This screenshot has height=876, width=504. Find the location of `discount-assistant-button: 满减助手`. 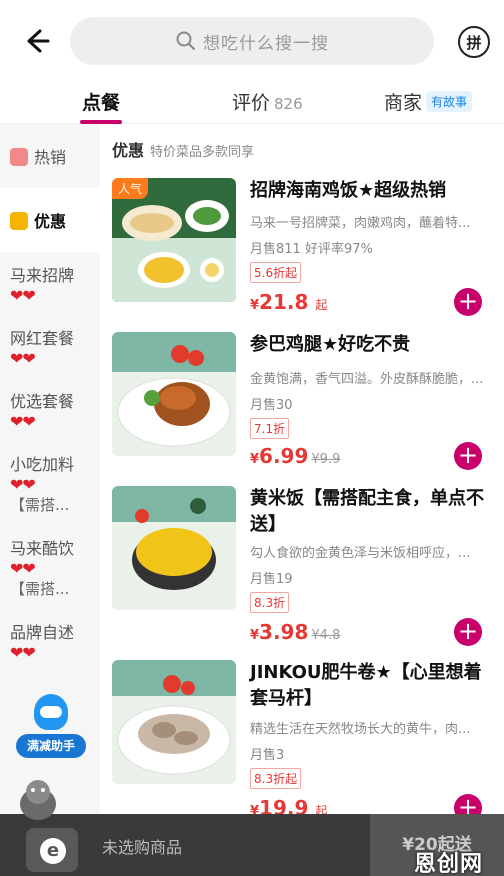

discount-assistant-button: 满减助手 is located at coordinates (51, 730).